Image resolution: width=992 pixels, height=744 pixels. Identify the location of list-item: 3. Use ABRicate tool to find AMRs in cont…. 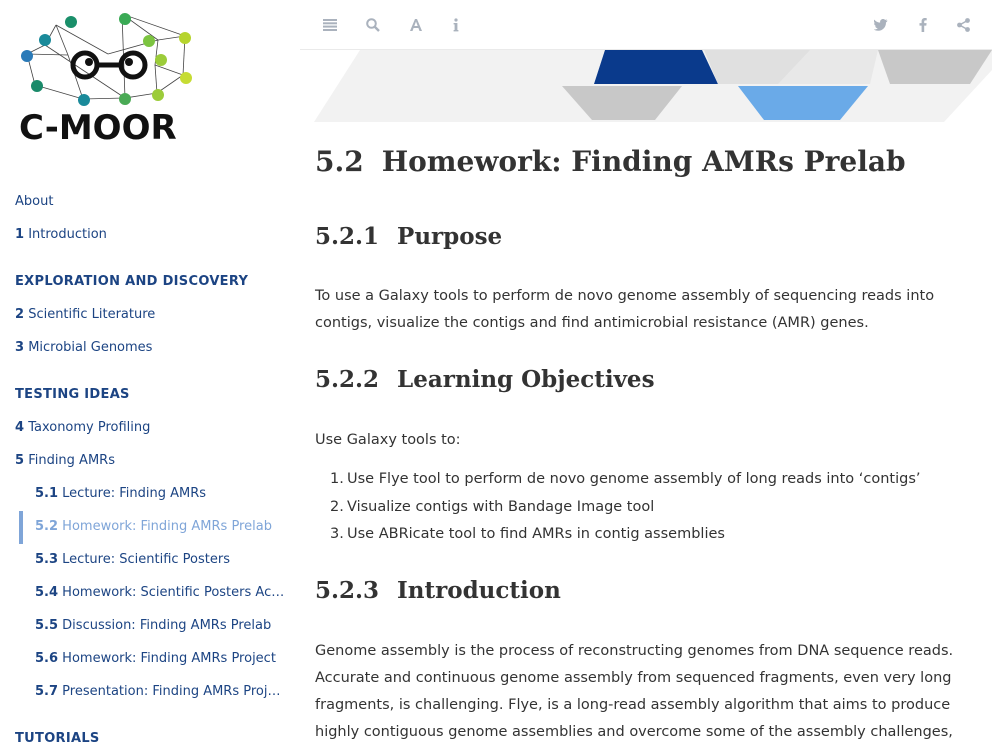
(642, 535).